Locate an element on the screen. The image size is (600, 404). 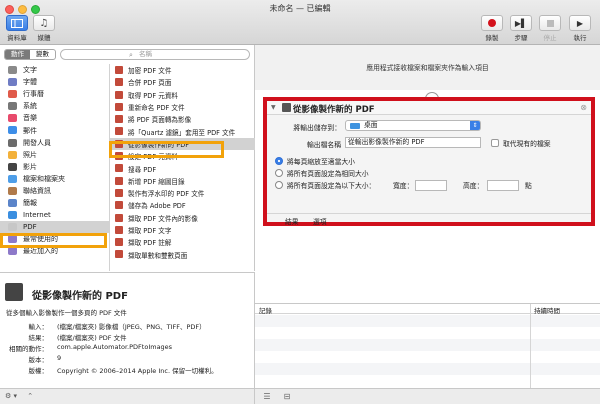
description-toggle-icon: ⌃ is located at coordinates (30, 396).